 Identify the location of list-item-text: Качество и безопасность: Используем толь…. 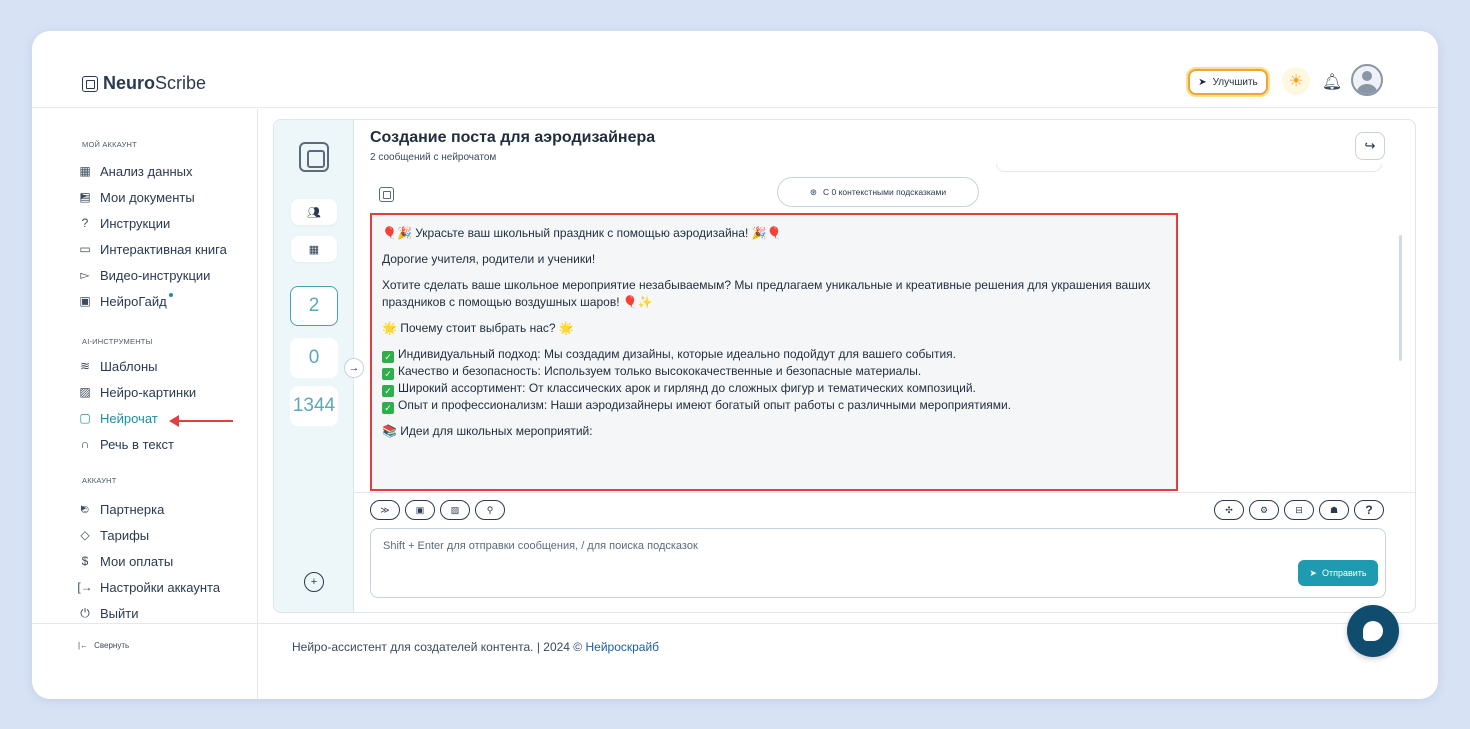
(660, 371).